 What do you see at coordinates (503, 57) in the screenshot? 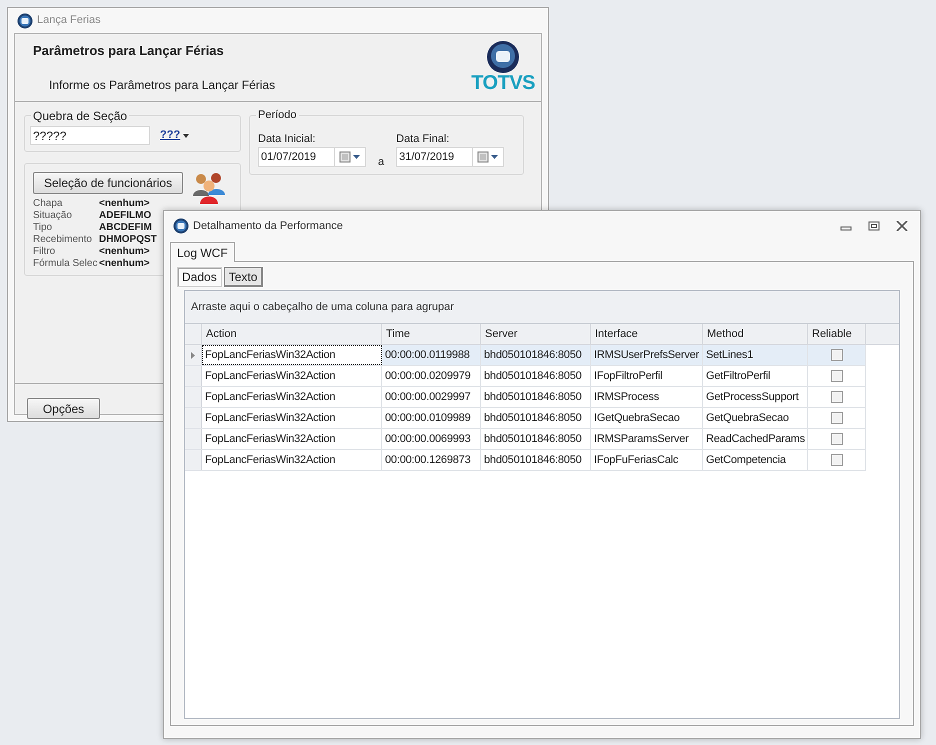
I see `logo-circle-icon` at bounding box center [503, 57].